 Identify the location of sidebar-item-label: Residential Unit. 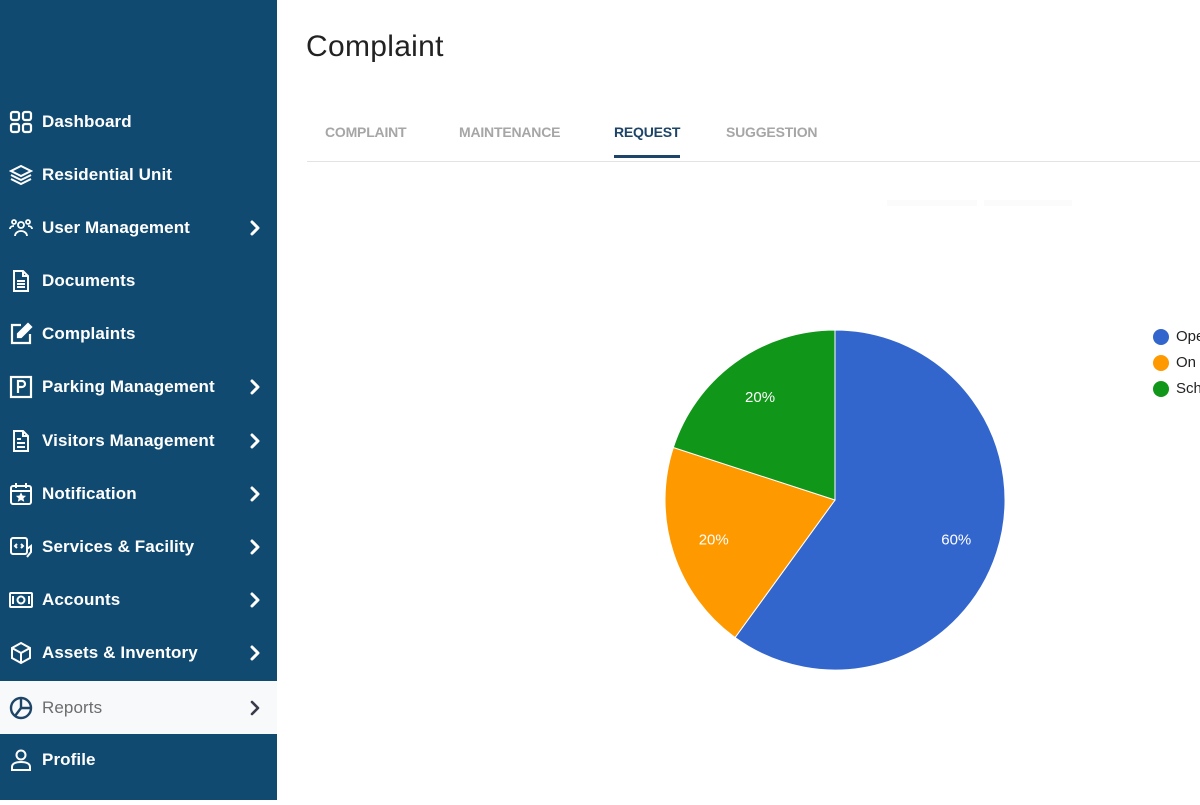
(107, 174).